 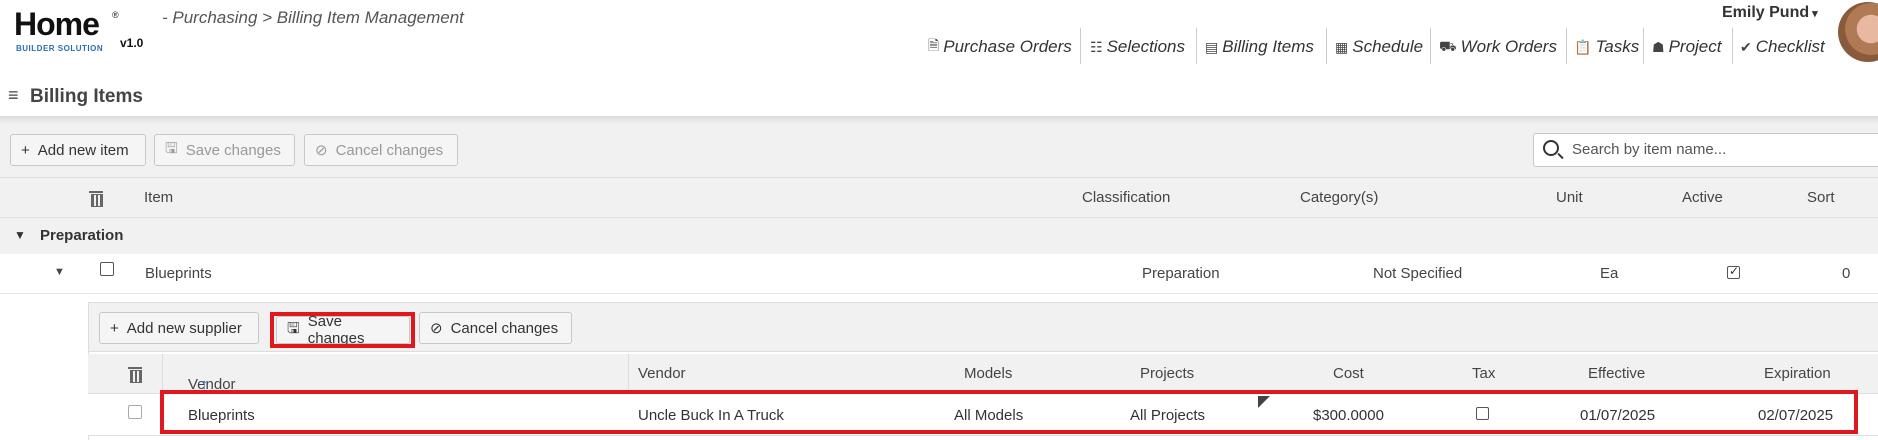 I want to click on column-header-vendor: Vendor, so click(x=662, y=373).